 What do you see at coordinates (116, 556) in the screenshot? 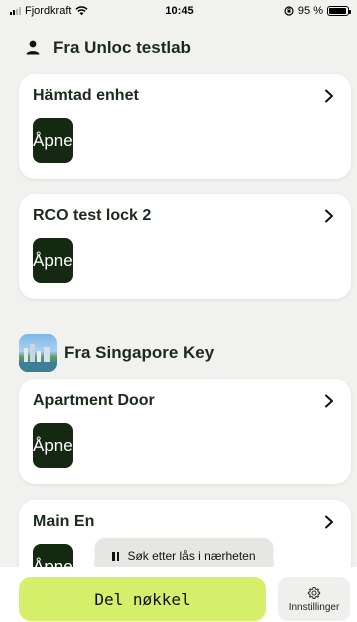
I see `pause-icon` at bounding box center [116, 556].